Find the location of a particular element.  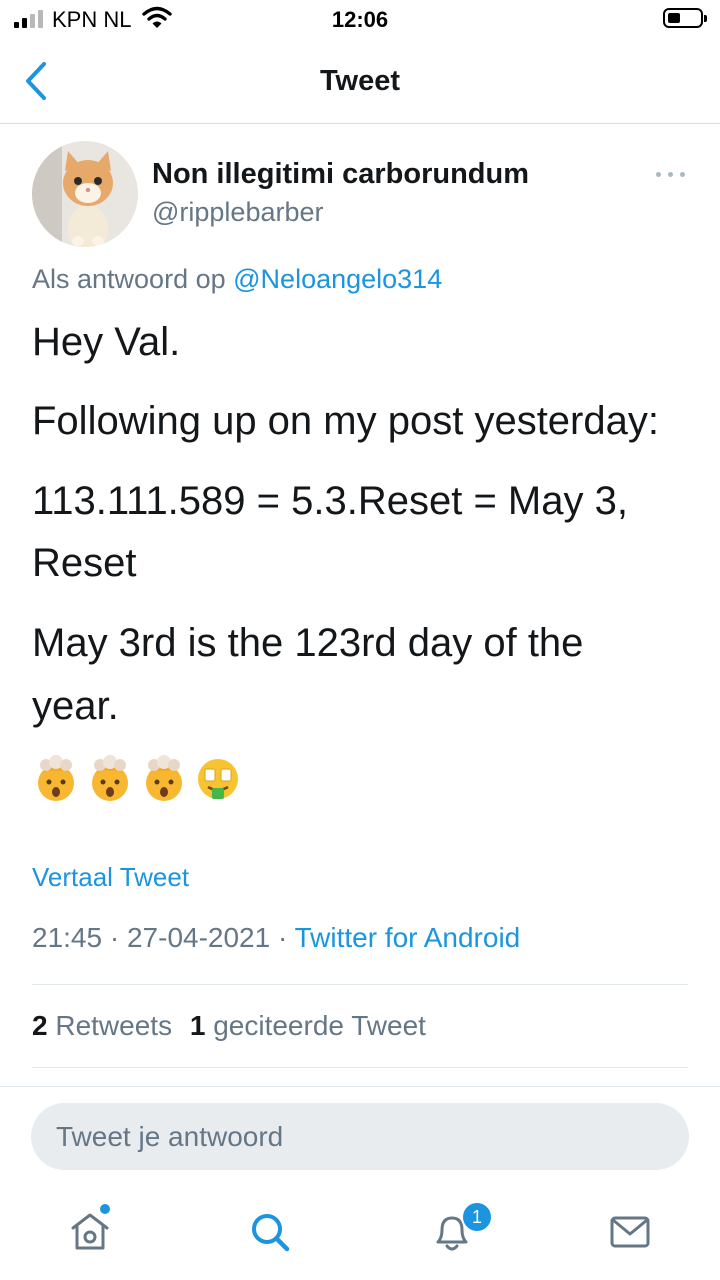

reply-input: Tweet je antwoord is located at coordinates (360, 1136).